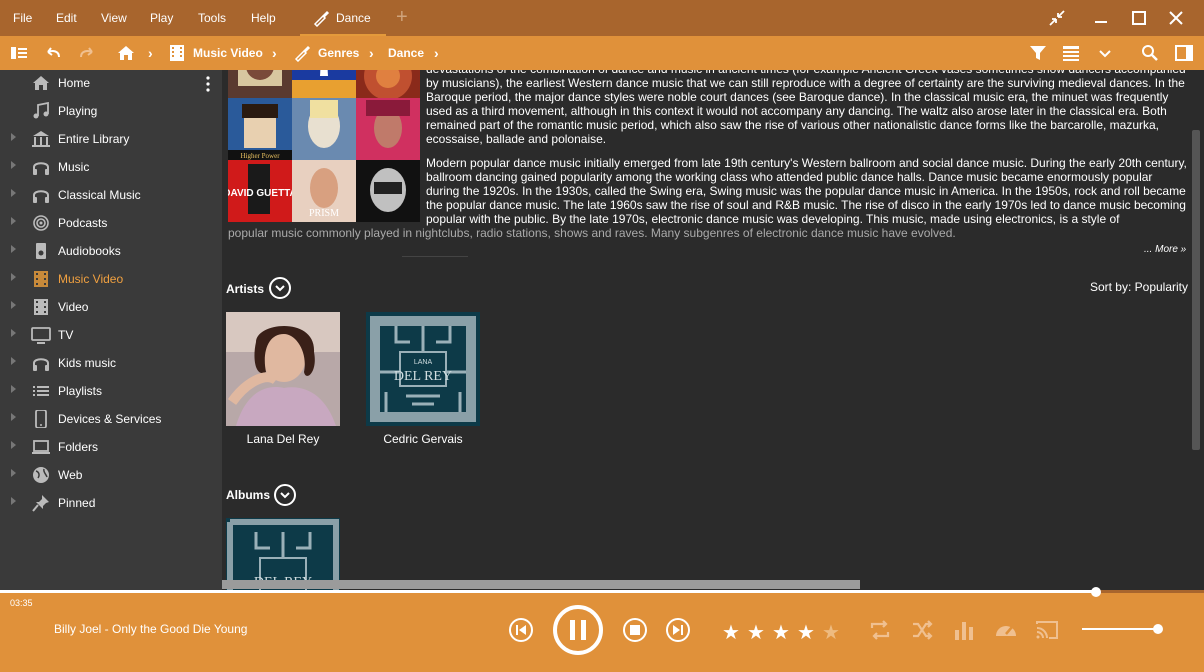 The width and height of the screenshot is (1204, 672). I want to click on forward-icon, so click(87, 53).